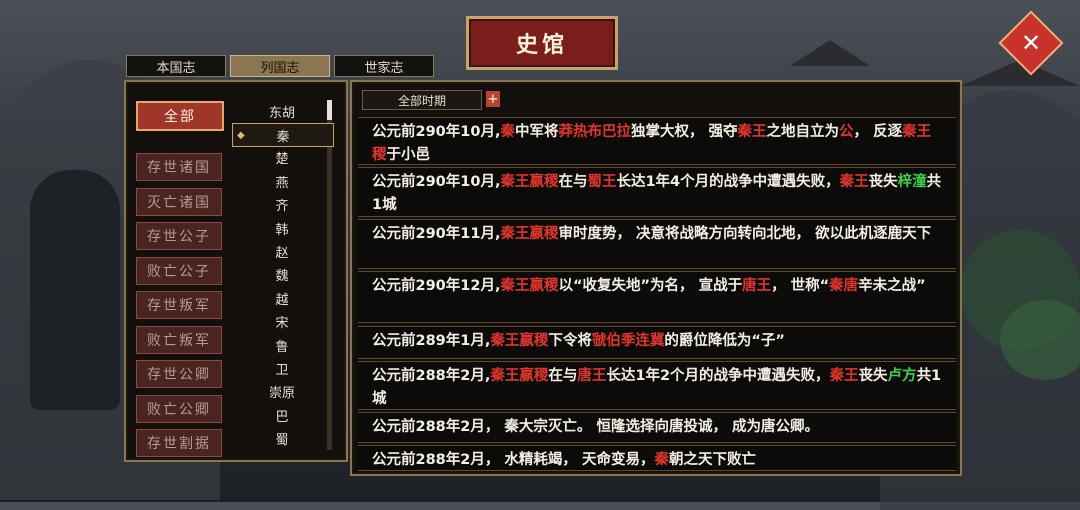 Image resolution: width=1080 pixels, height=510 pixels. I want to click on country-item: 赵, so click(282, 251).